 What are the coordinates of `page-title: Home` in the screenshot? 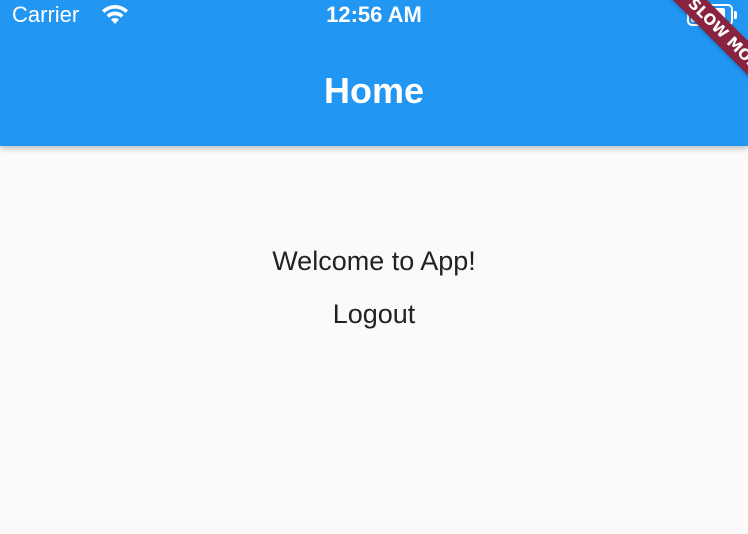 It's located at (374, 90).